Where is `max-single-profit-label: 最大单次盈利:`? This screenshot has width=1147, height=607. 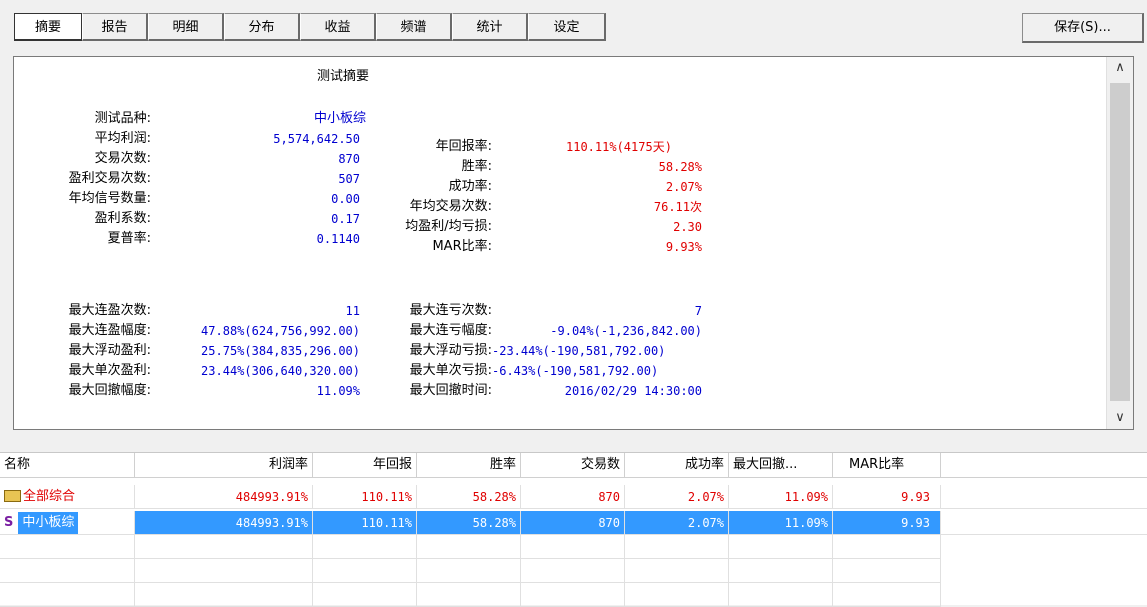 max-single-profit-label: 最大单次盈利: is located at coordinates (109, 370).